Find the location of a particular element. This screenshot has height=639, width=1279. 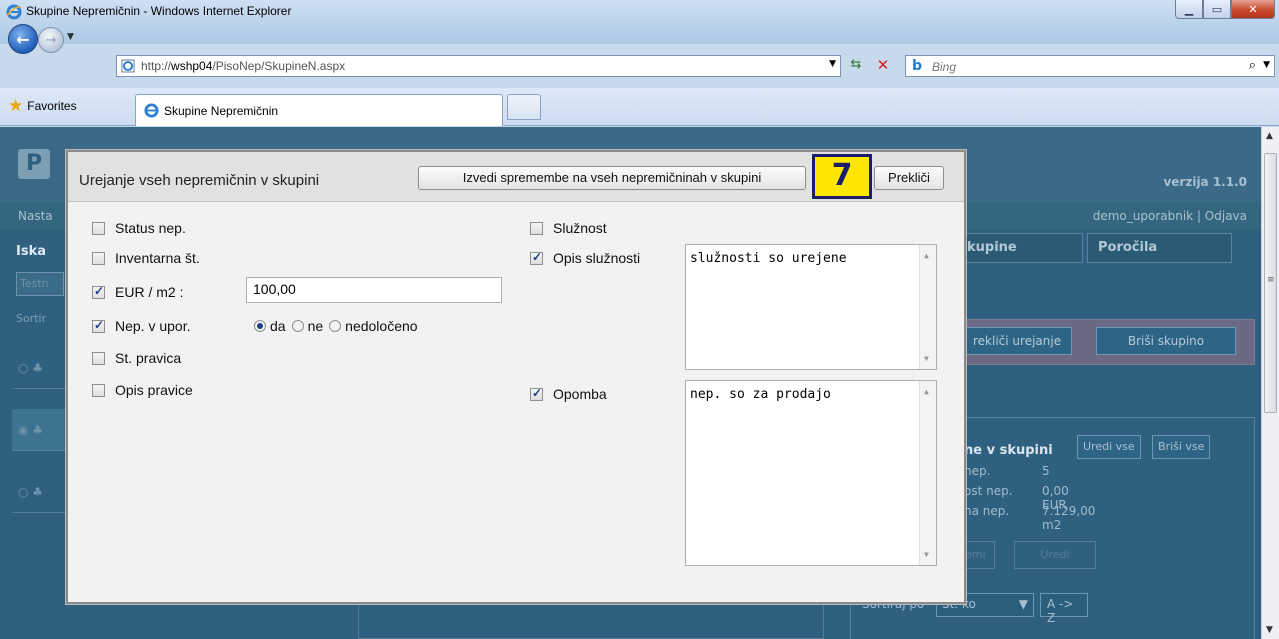

info-row: na nep. 7.129,00 m2 is located at coordinates (1030, 518).